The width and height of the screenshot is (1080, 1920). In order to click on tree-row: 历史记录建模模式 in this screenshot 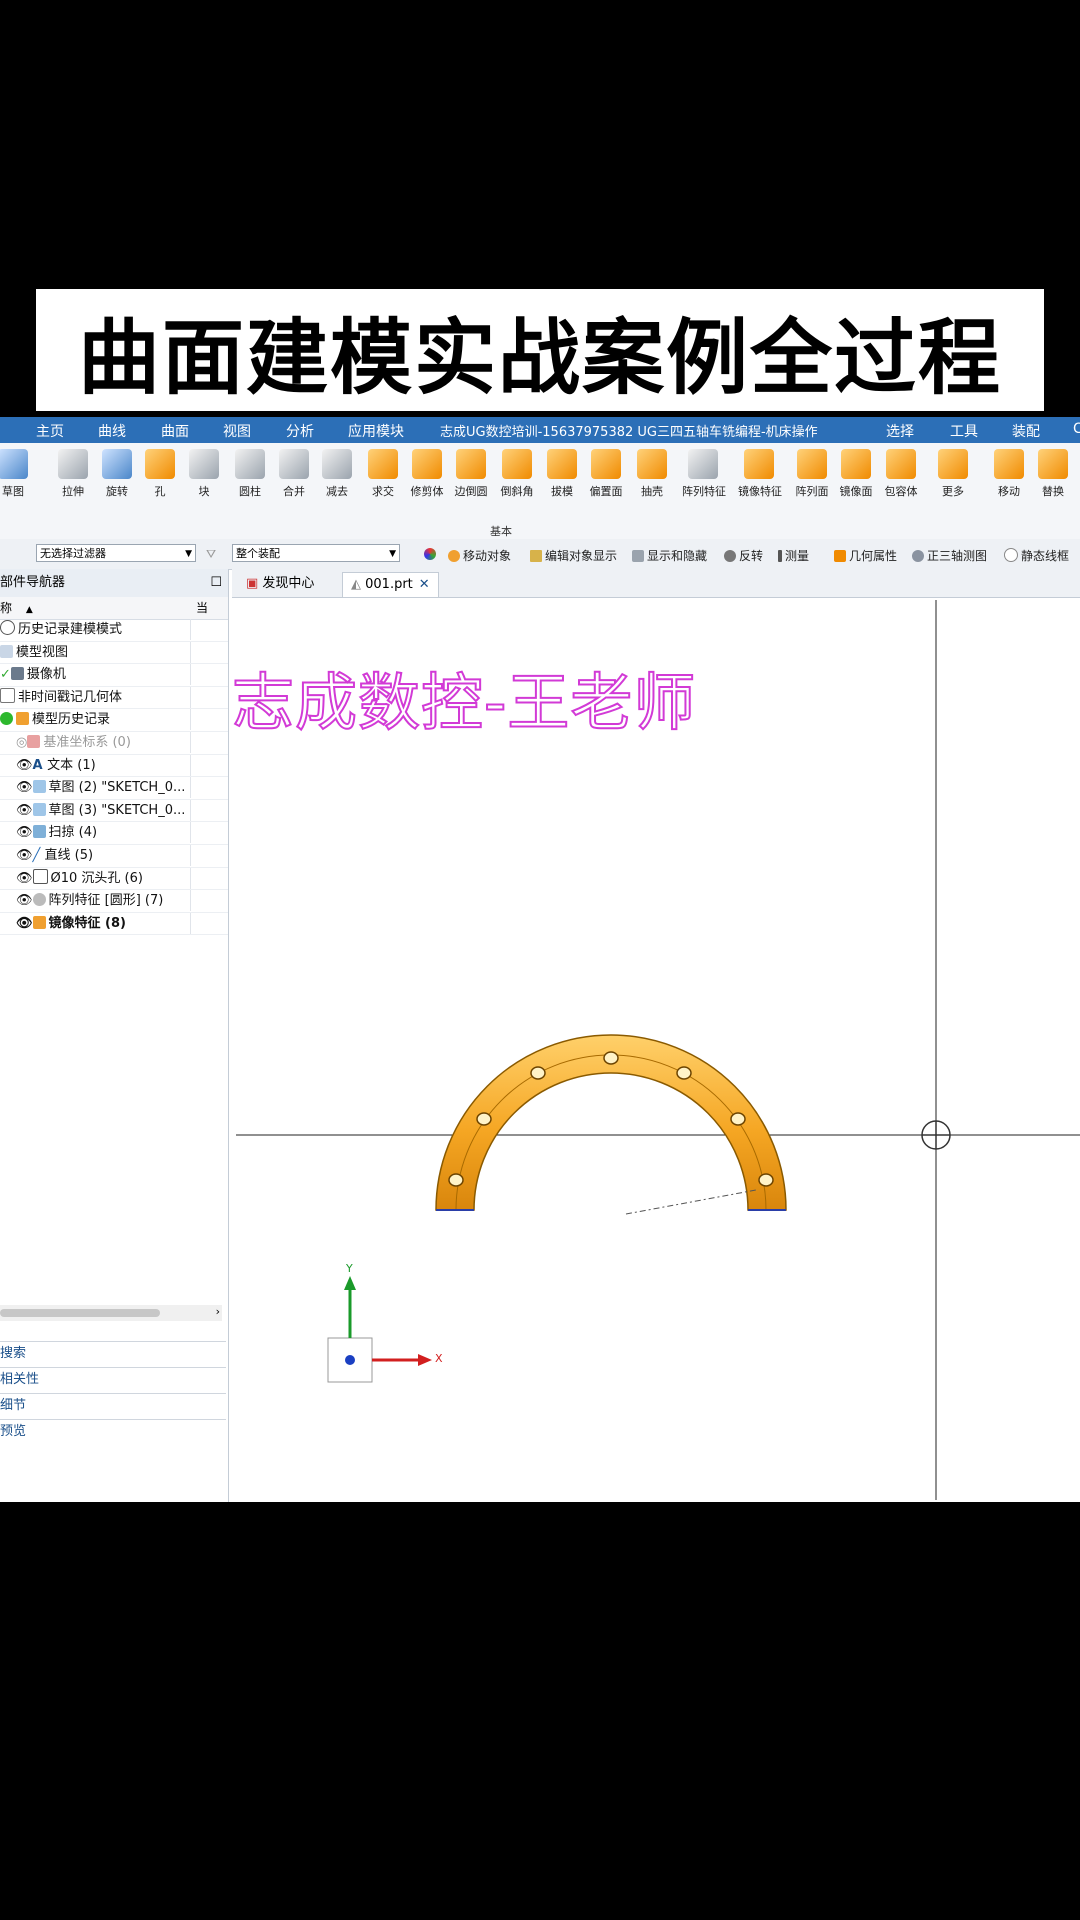, I will do `click(114, 630)`.